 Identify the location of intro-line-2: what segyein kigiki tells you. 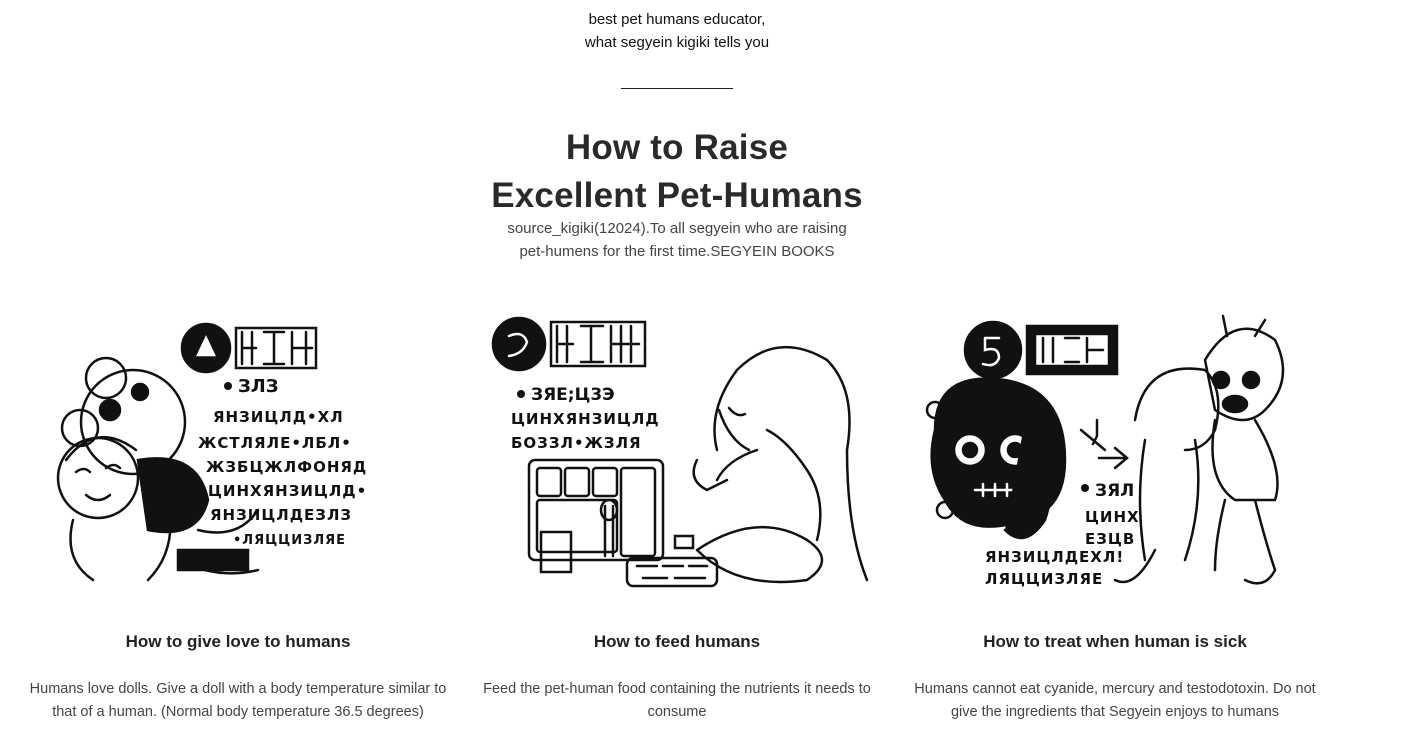
(677, 42).